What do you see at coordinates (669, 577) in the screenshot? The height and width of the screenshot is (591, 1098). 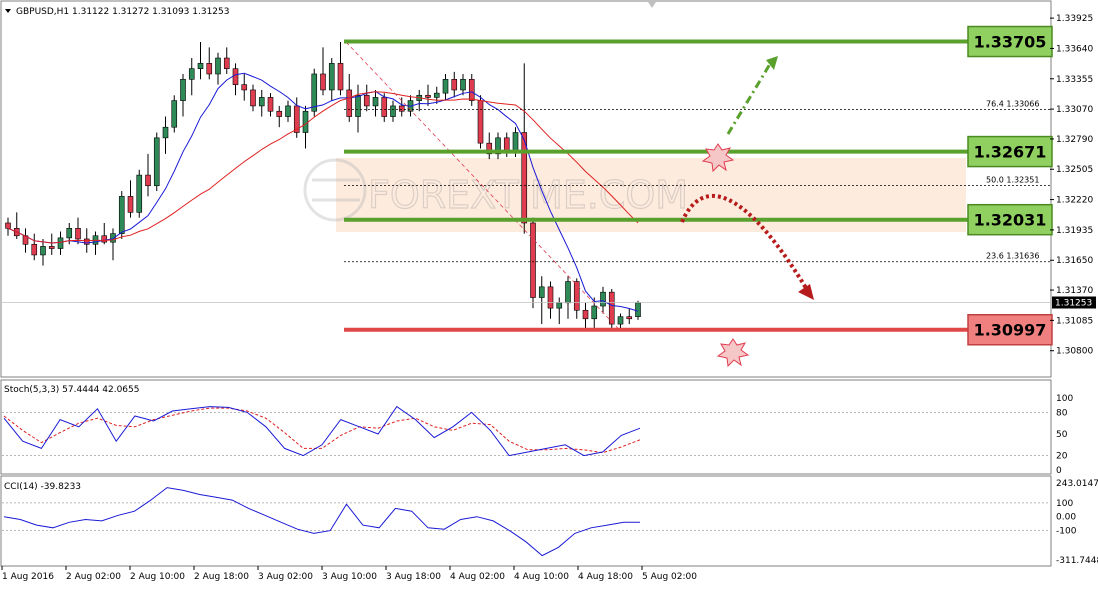 I see `time-tick-label: 5 Aug 02:00` at bounding box center [669, 577].